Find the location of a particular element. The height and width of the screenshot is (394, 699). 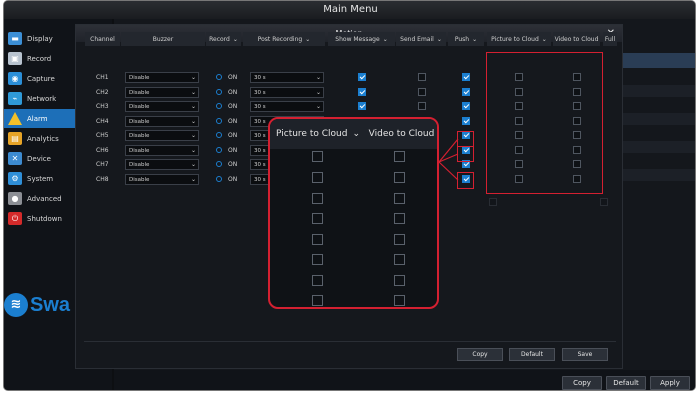

column-header-picture-to-cloud: Picture to Cloud ⌄ is located at coordinates (519, 39).